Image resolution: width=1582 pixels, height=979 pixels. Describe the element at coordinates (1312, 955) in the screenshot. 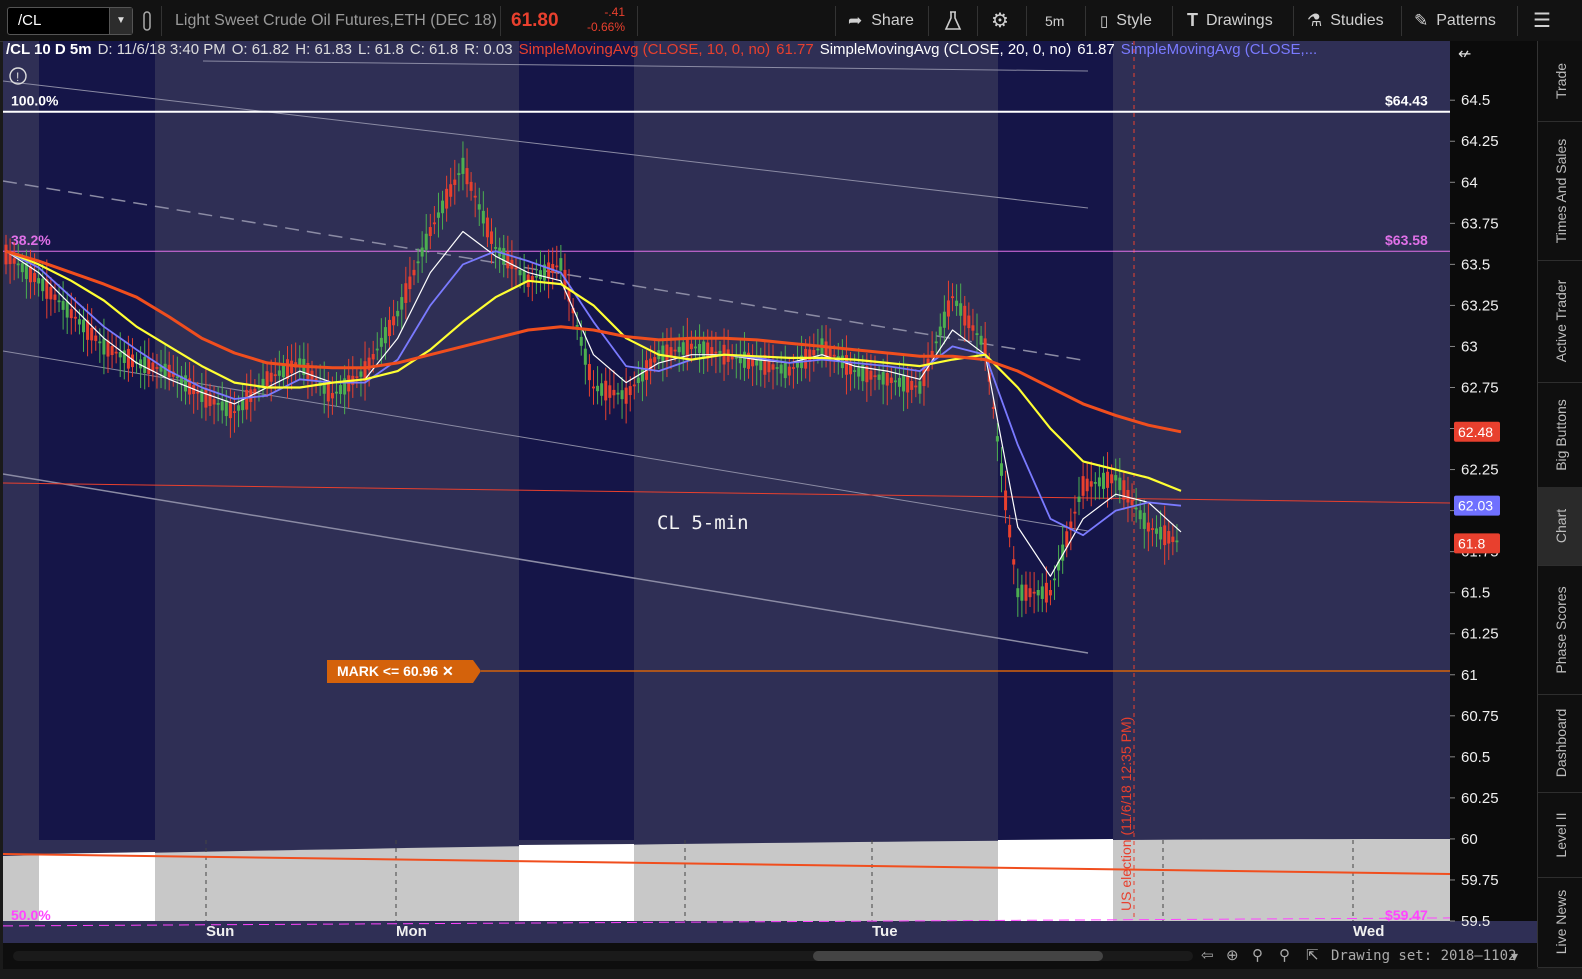

I see `cursor-icon: ⇱` at that location.